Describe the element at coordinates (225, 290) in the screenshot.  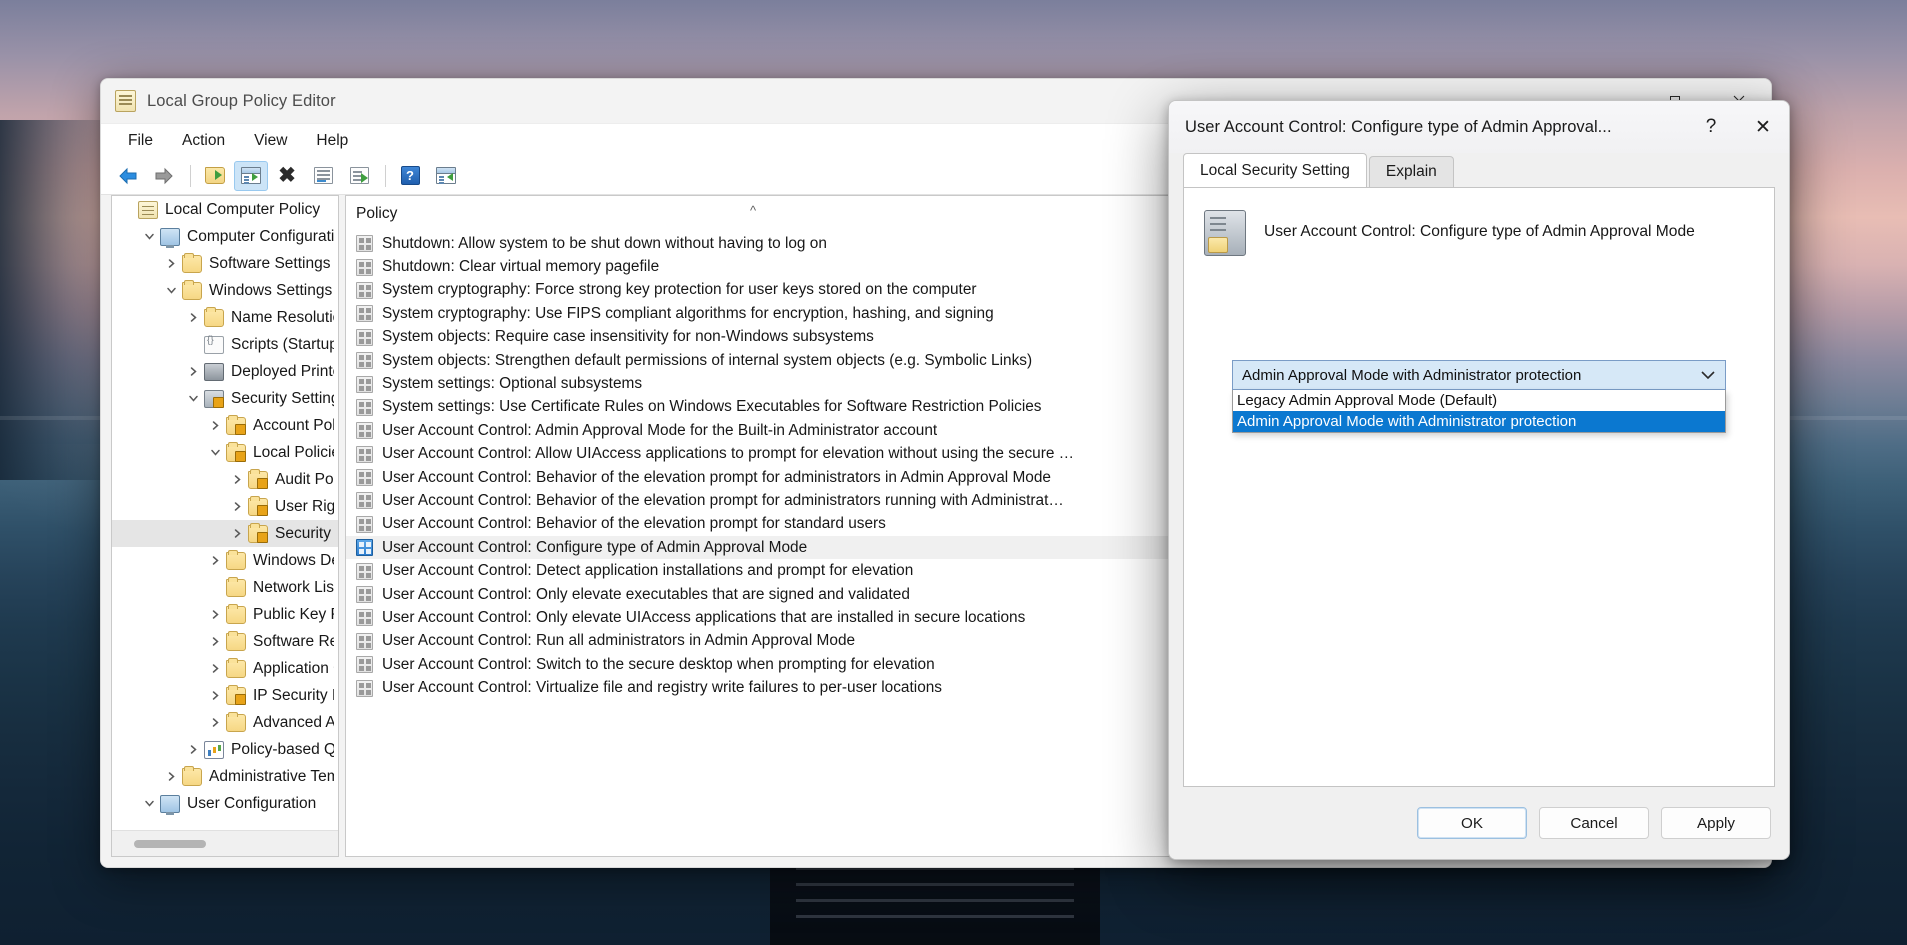
I see `tree-item-windows-settings: Windows Settings` at that location.